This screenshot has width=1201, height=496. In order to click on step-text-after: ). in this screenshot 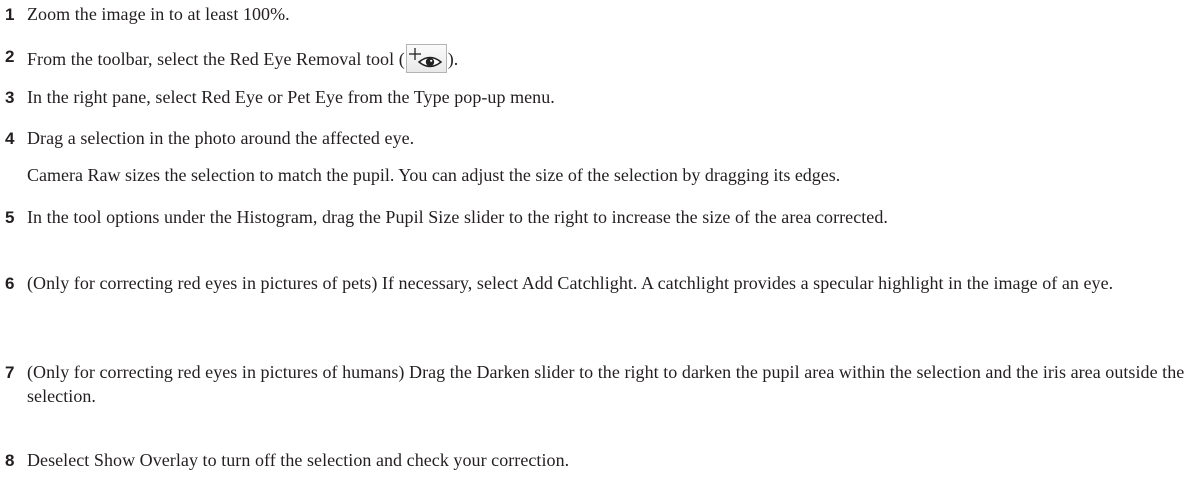, I will do `click(453, 59)`.